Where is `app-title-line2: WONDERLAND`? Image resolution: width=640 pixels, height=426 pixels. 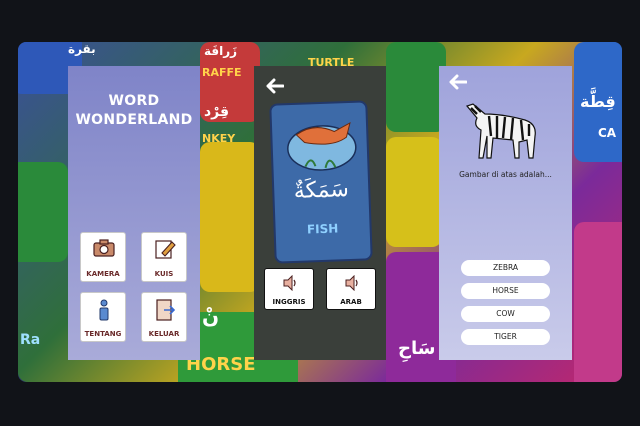 app-title-line2: WONDERLAND is located at coordinates (134, 120).